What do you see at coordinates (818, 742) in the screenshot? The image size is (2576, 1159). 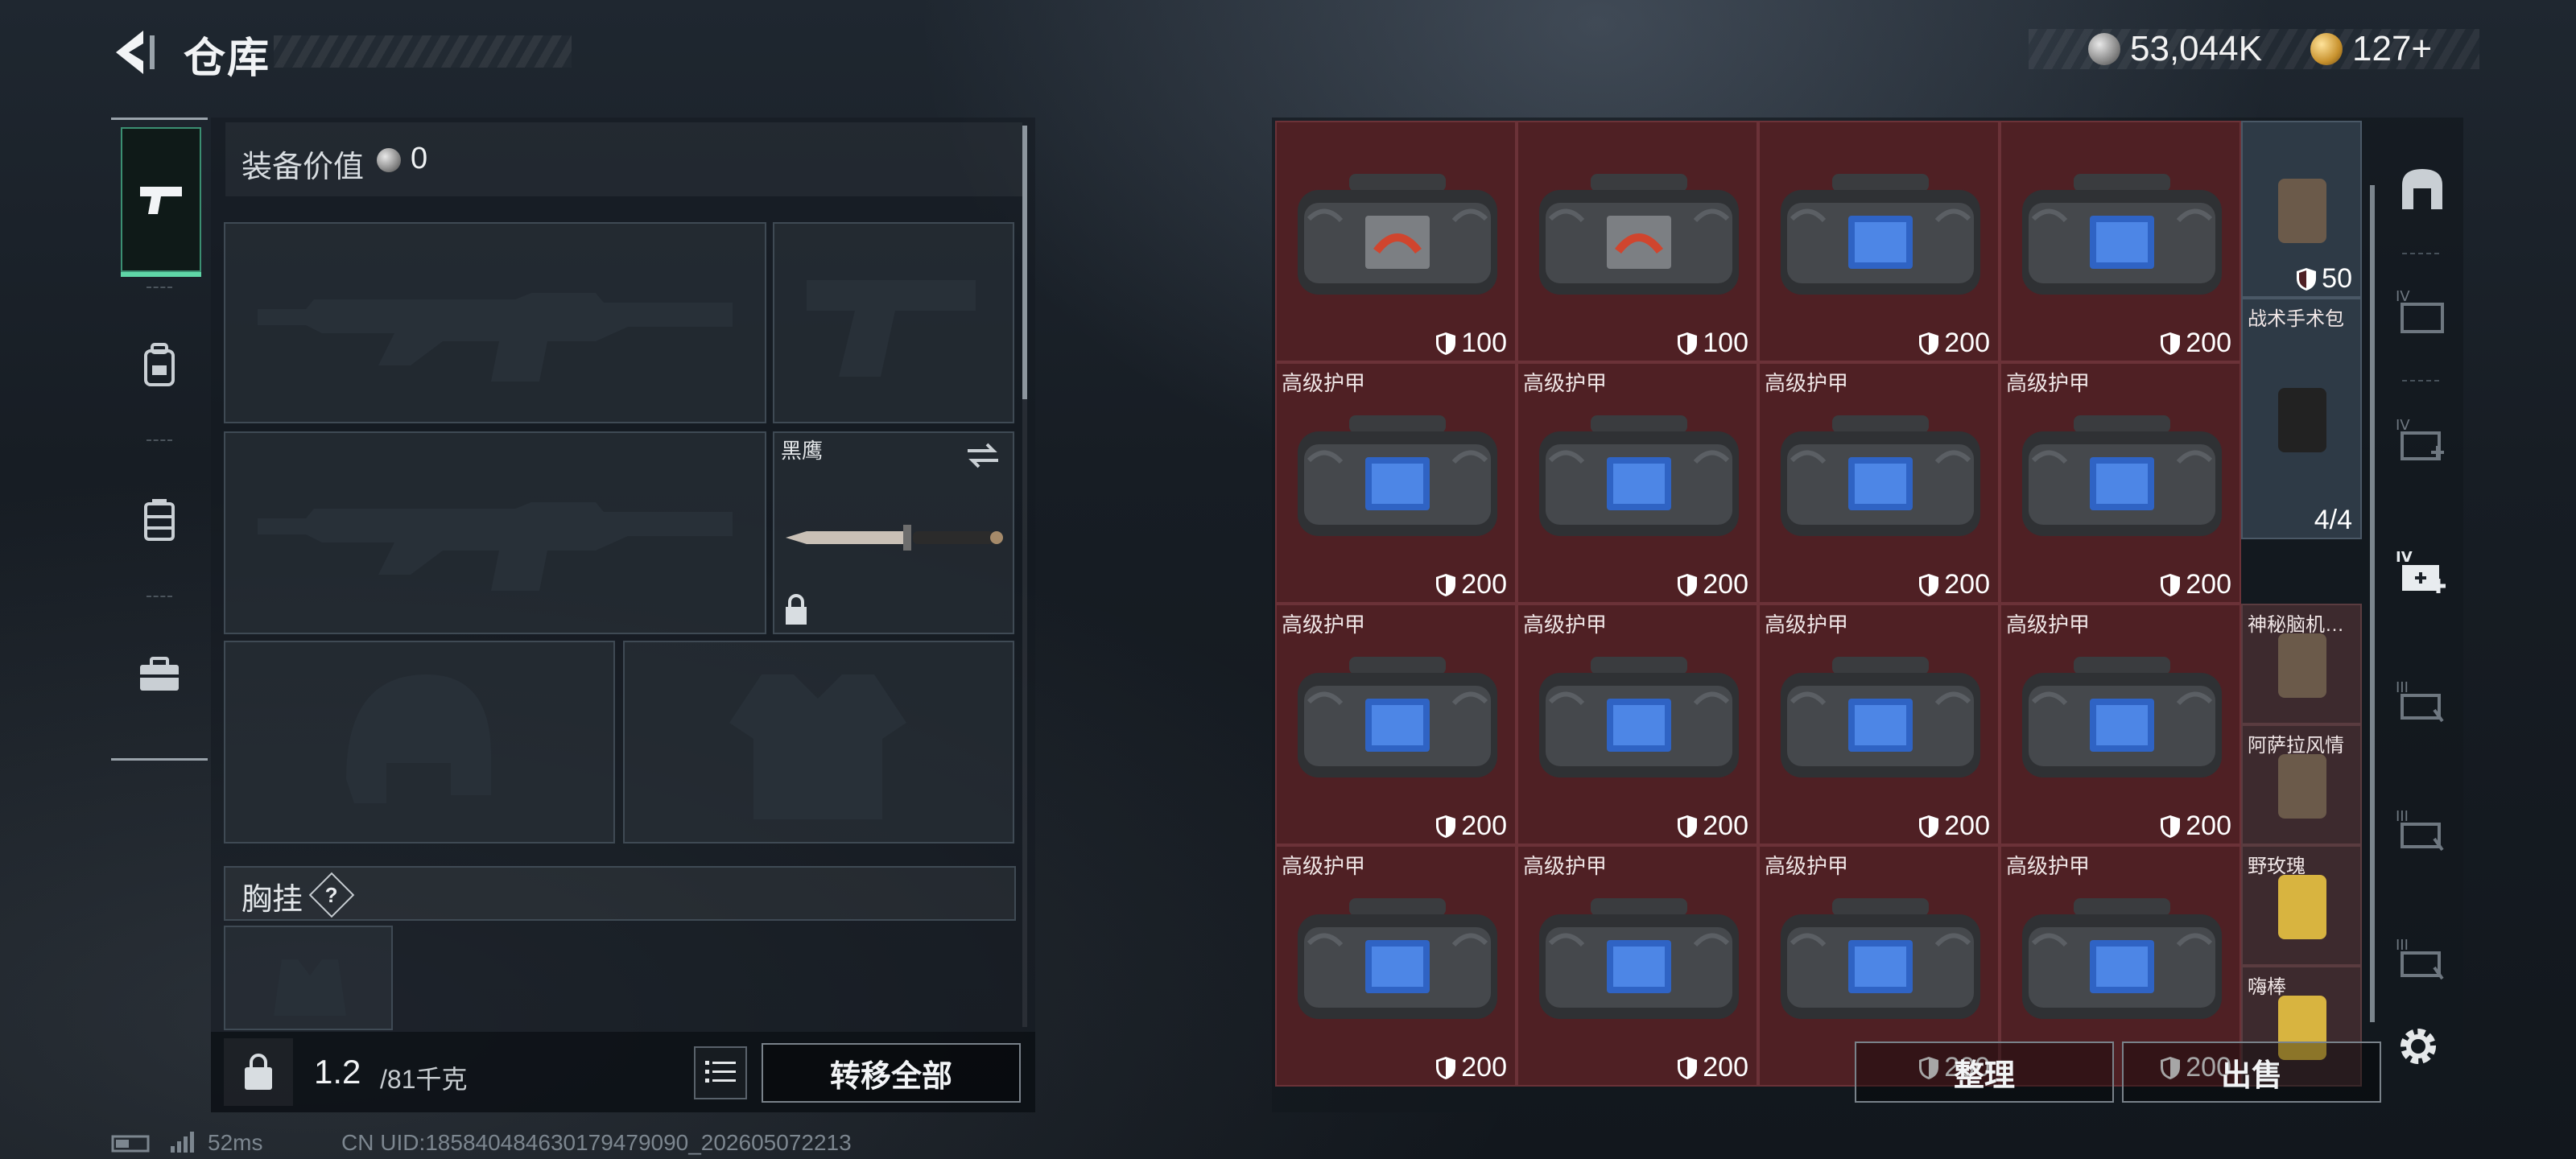 I see `armor-slot` at bounding box center [818, 742].